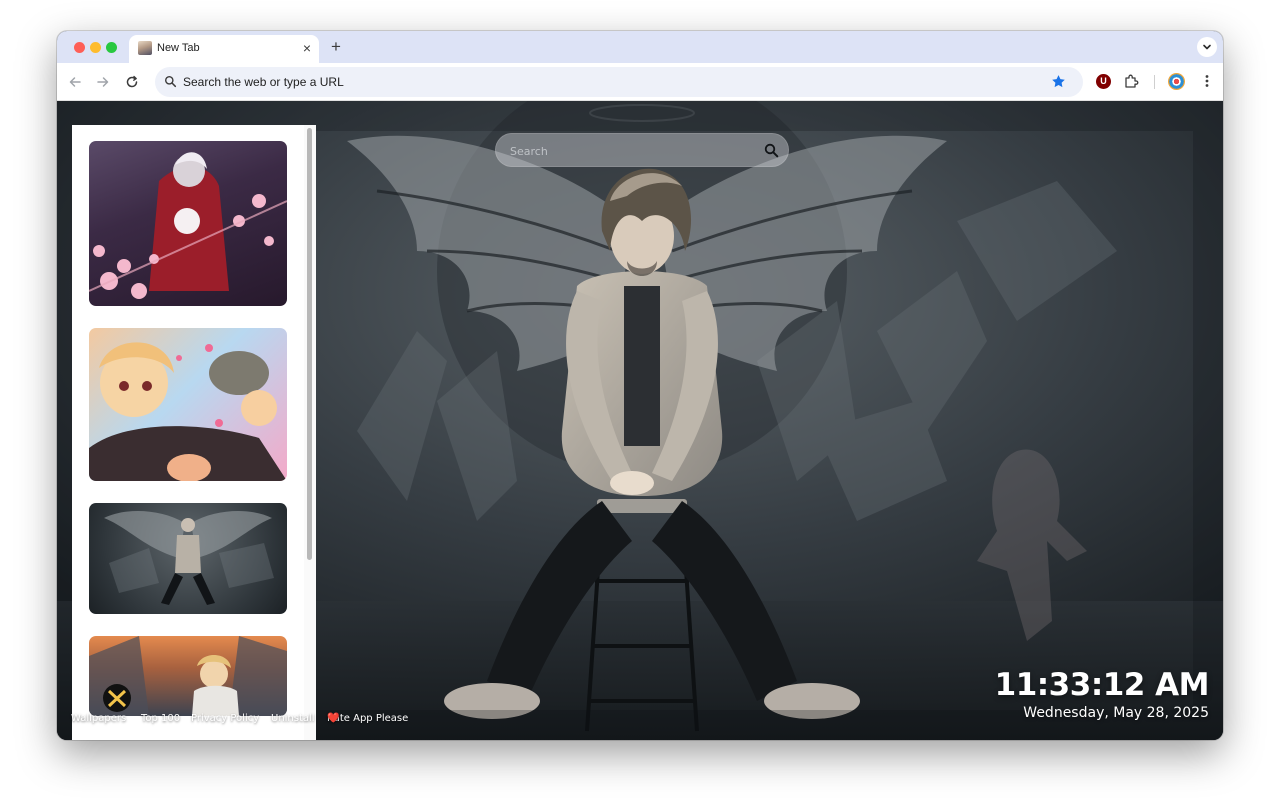 Image resolution: width=1280 pixels, height=800 pixels. What do you see at coordinates (1154, 82) in the screenshot?
I see `toolbar-divider` at bounding box center [1154, 82].